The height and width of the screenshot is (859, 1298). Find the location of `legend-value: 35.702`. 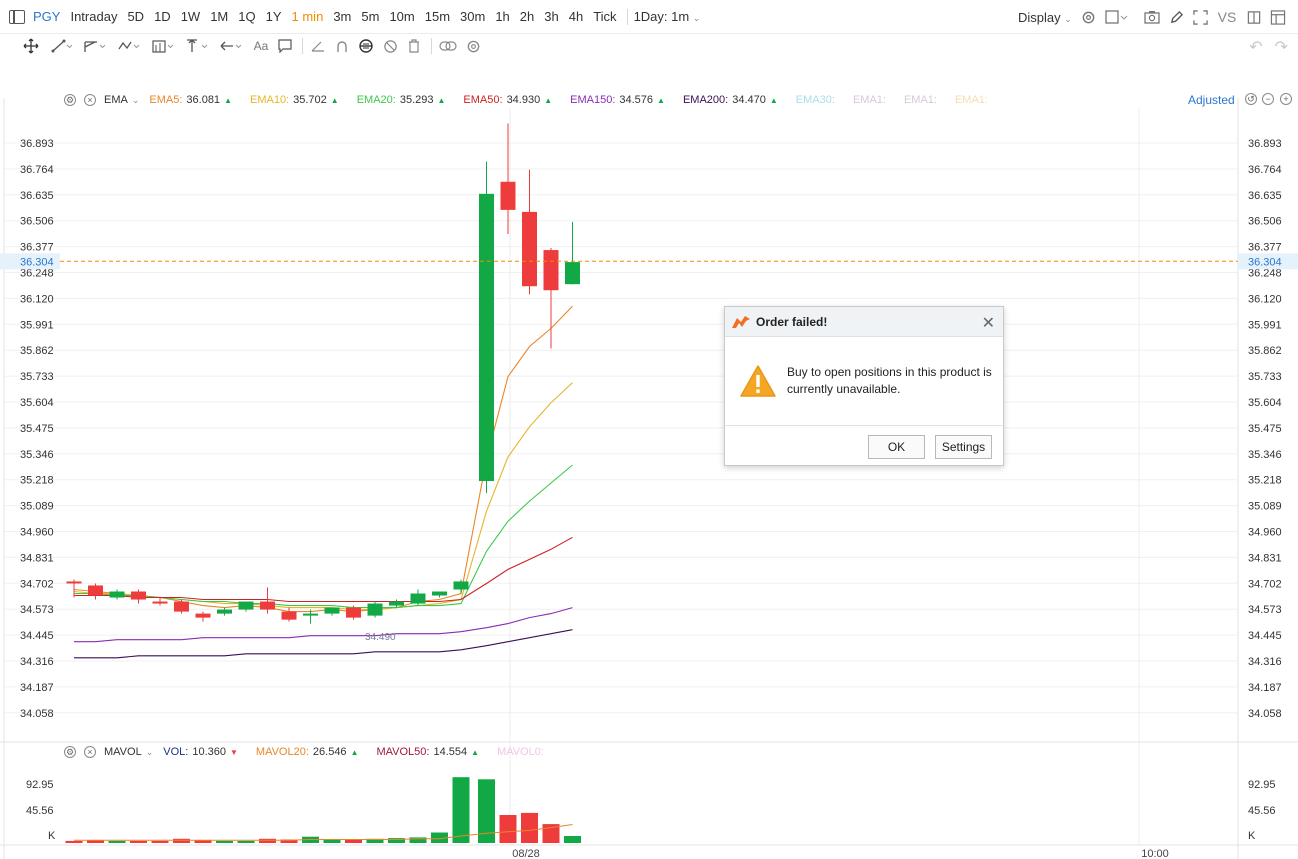

legend-value: 35.702 is located at coordinates (310, 100).